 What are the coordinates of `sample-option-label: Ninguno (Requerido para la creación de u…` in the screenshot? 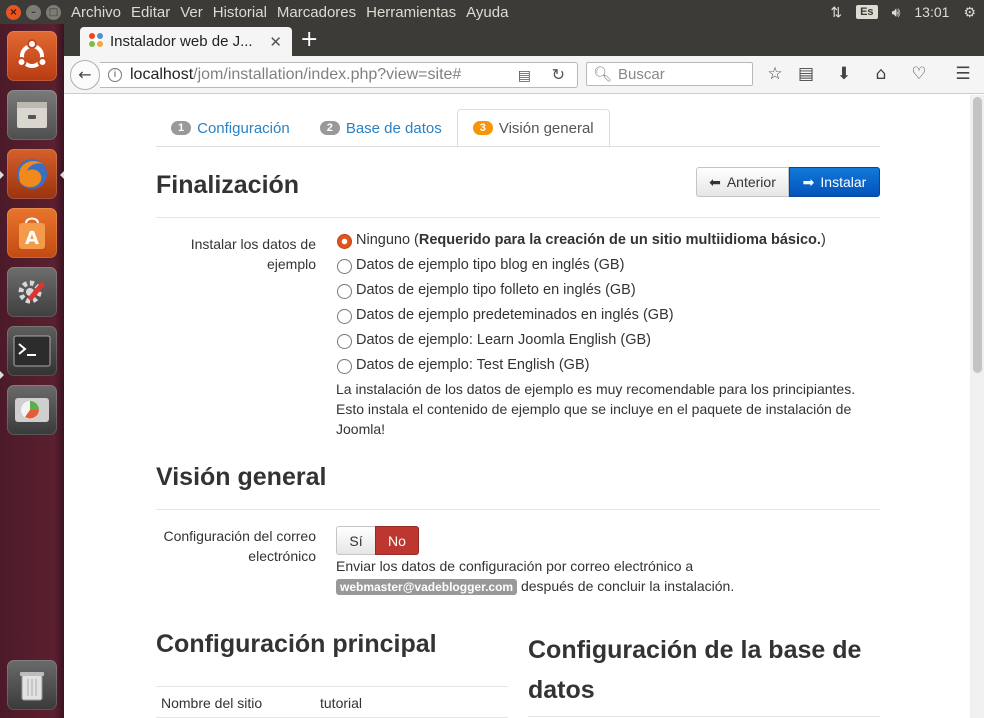 It's located at (591, 240).